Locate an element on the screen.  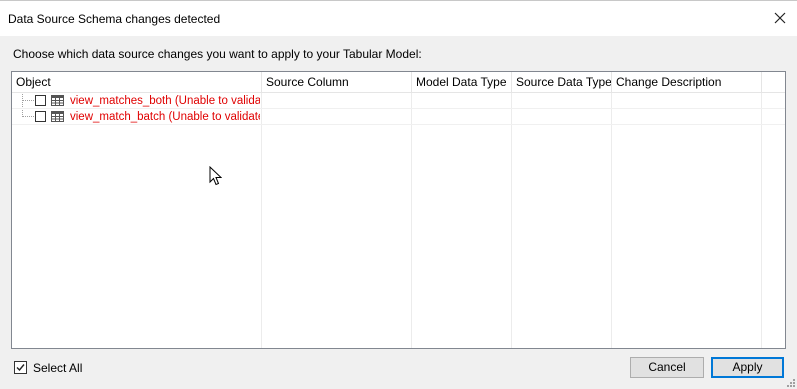
close-icon is located at coordinates (780, 18).